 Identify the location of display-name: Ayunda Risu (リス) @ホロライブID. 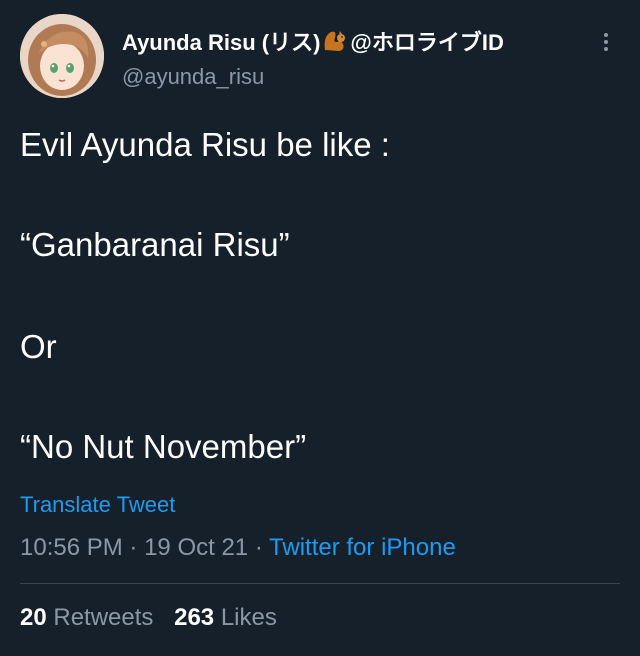
(313, 41).